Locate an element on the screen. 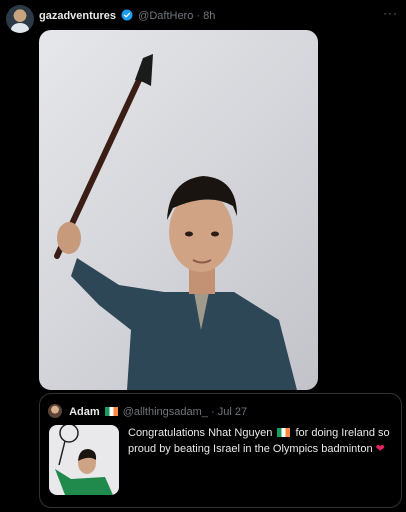  more-options-icon: ··· is located at coordinates (390, 13).